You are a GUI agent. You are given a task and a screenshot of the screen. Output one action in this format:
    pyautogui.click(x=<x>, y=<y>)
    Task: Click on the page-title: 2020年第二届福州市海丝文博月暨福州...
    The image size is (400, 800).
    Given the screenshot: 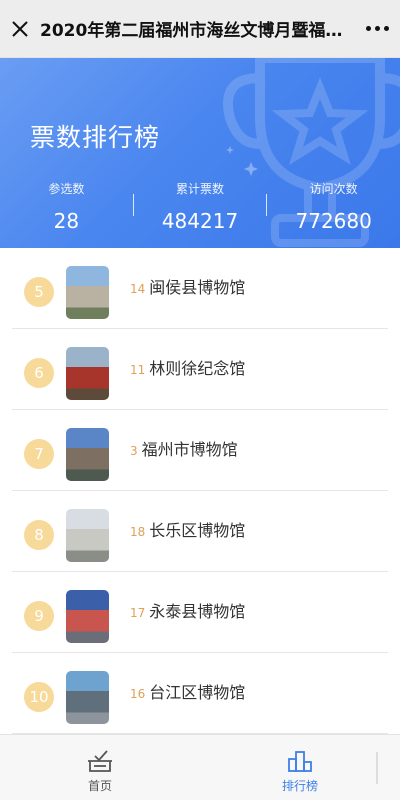 What is the action you would take?
    pyautogui.click(x=197, y=31)
    